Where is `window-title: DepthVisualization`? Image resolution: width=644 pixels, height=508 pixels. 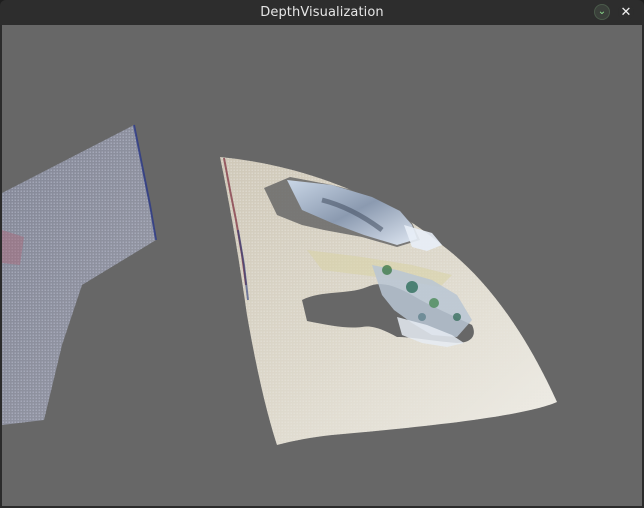 window-title: DepthVisualization is located at coordinates (322, 12).